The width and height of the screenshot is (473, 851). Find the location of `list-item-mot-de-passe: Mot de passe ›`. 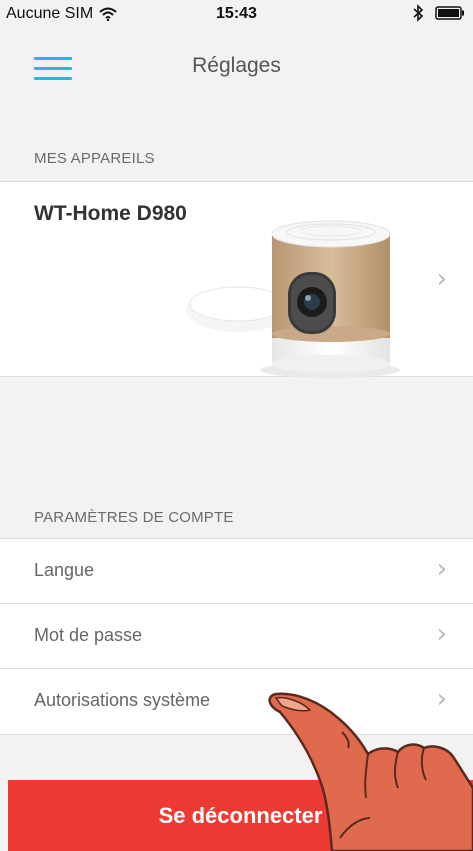

list-item-mot-de-passe: Mot de passe › is located at coordinates (236, 636).